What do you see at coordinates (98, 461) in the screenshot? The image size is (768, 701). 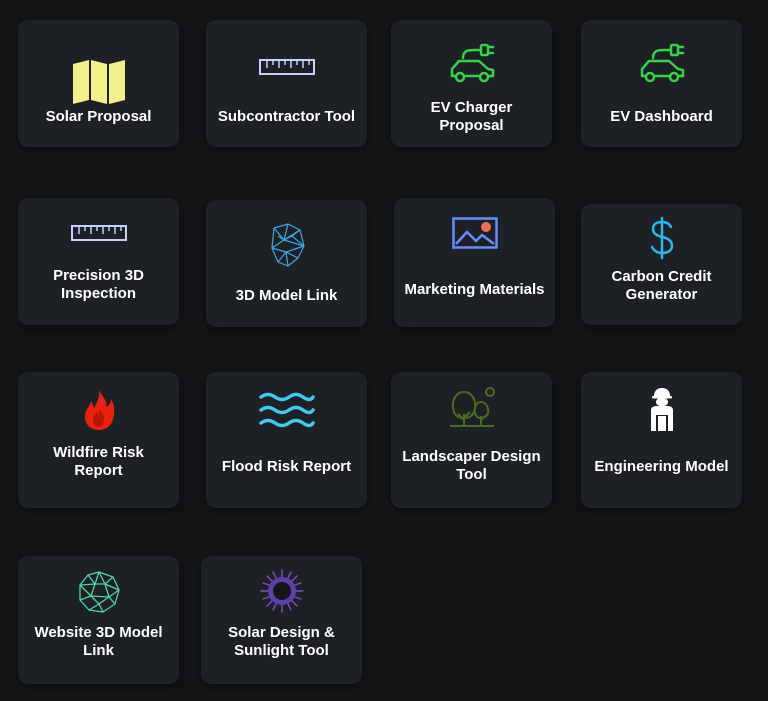 I see `tile-label: Wildfire Risk Report` at bounding box center [98, 461].